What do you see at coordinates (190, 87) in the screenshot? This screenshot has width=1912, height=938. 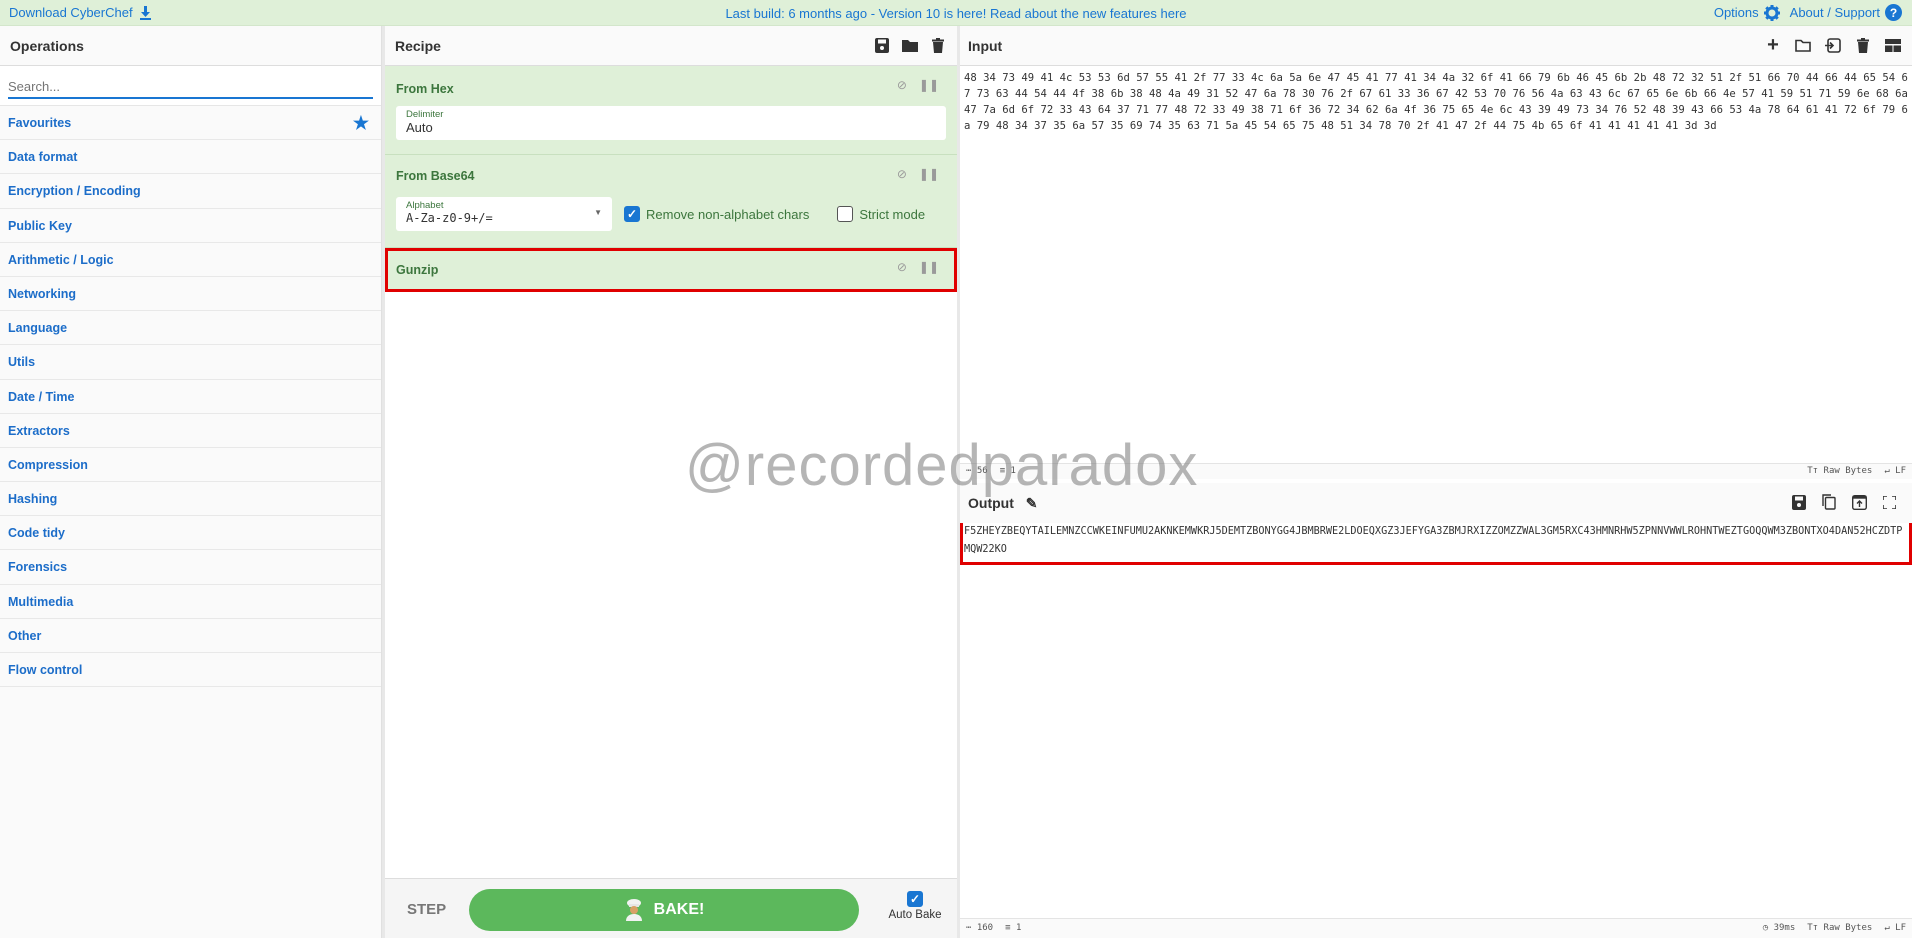 I see `operations-search-input` at bounding box center [190, 87].